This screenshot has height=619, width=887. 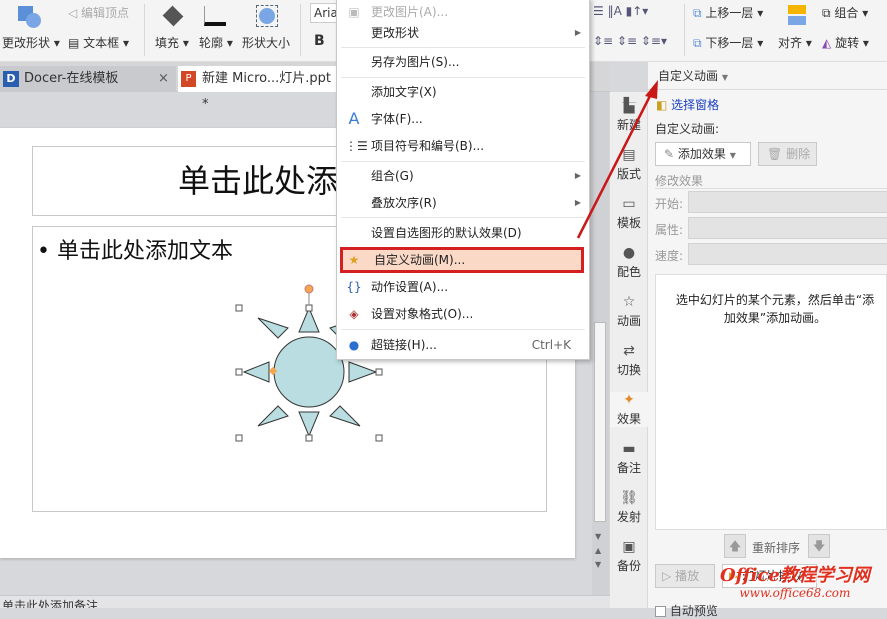 What do you see at coordinates (629, 458) in the screenshot?
I see `side-tab-notes: ▬ 备注` at bounding box center [629, 458].